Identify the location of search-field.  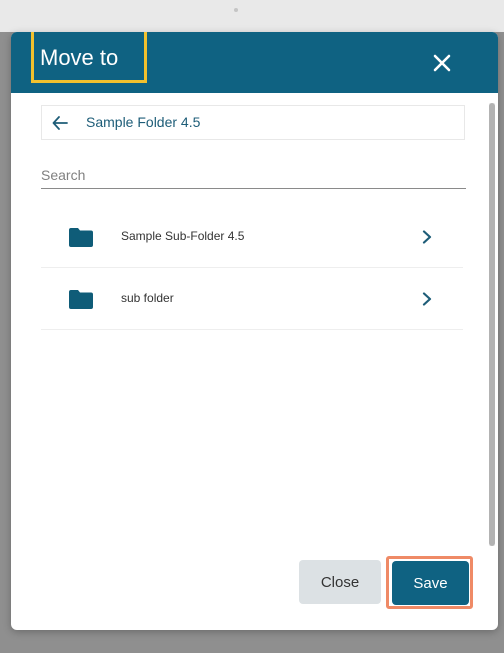
(253, 176).